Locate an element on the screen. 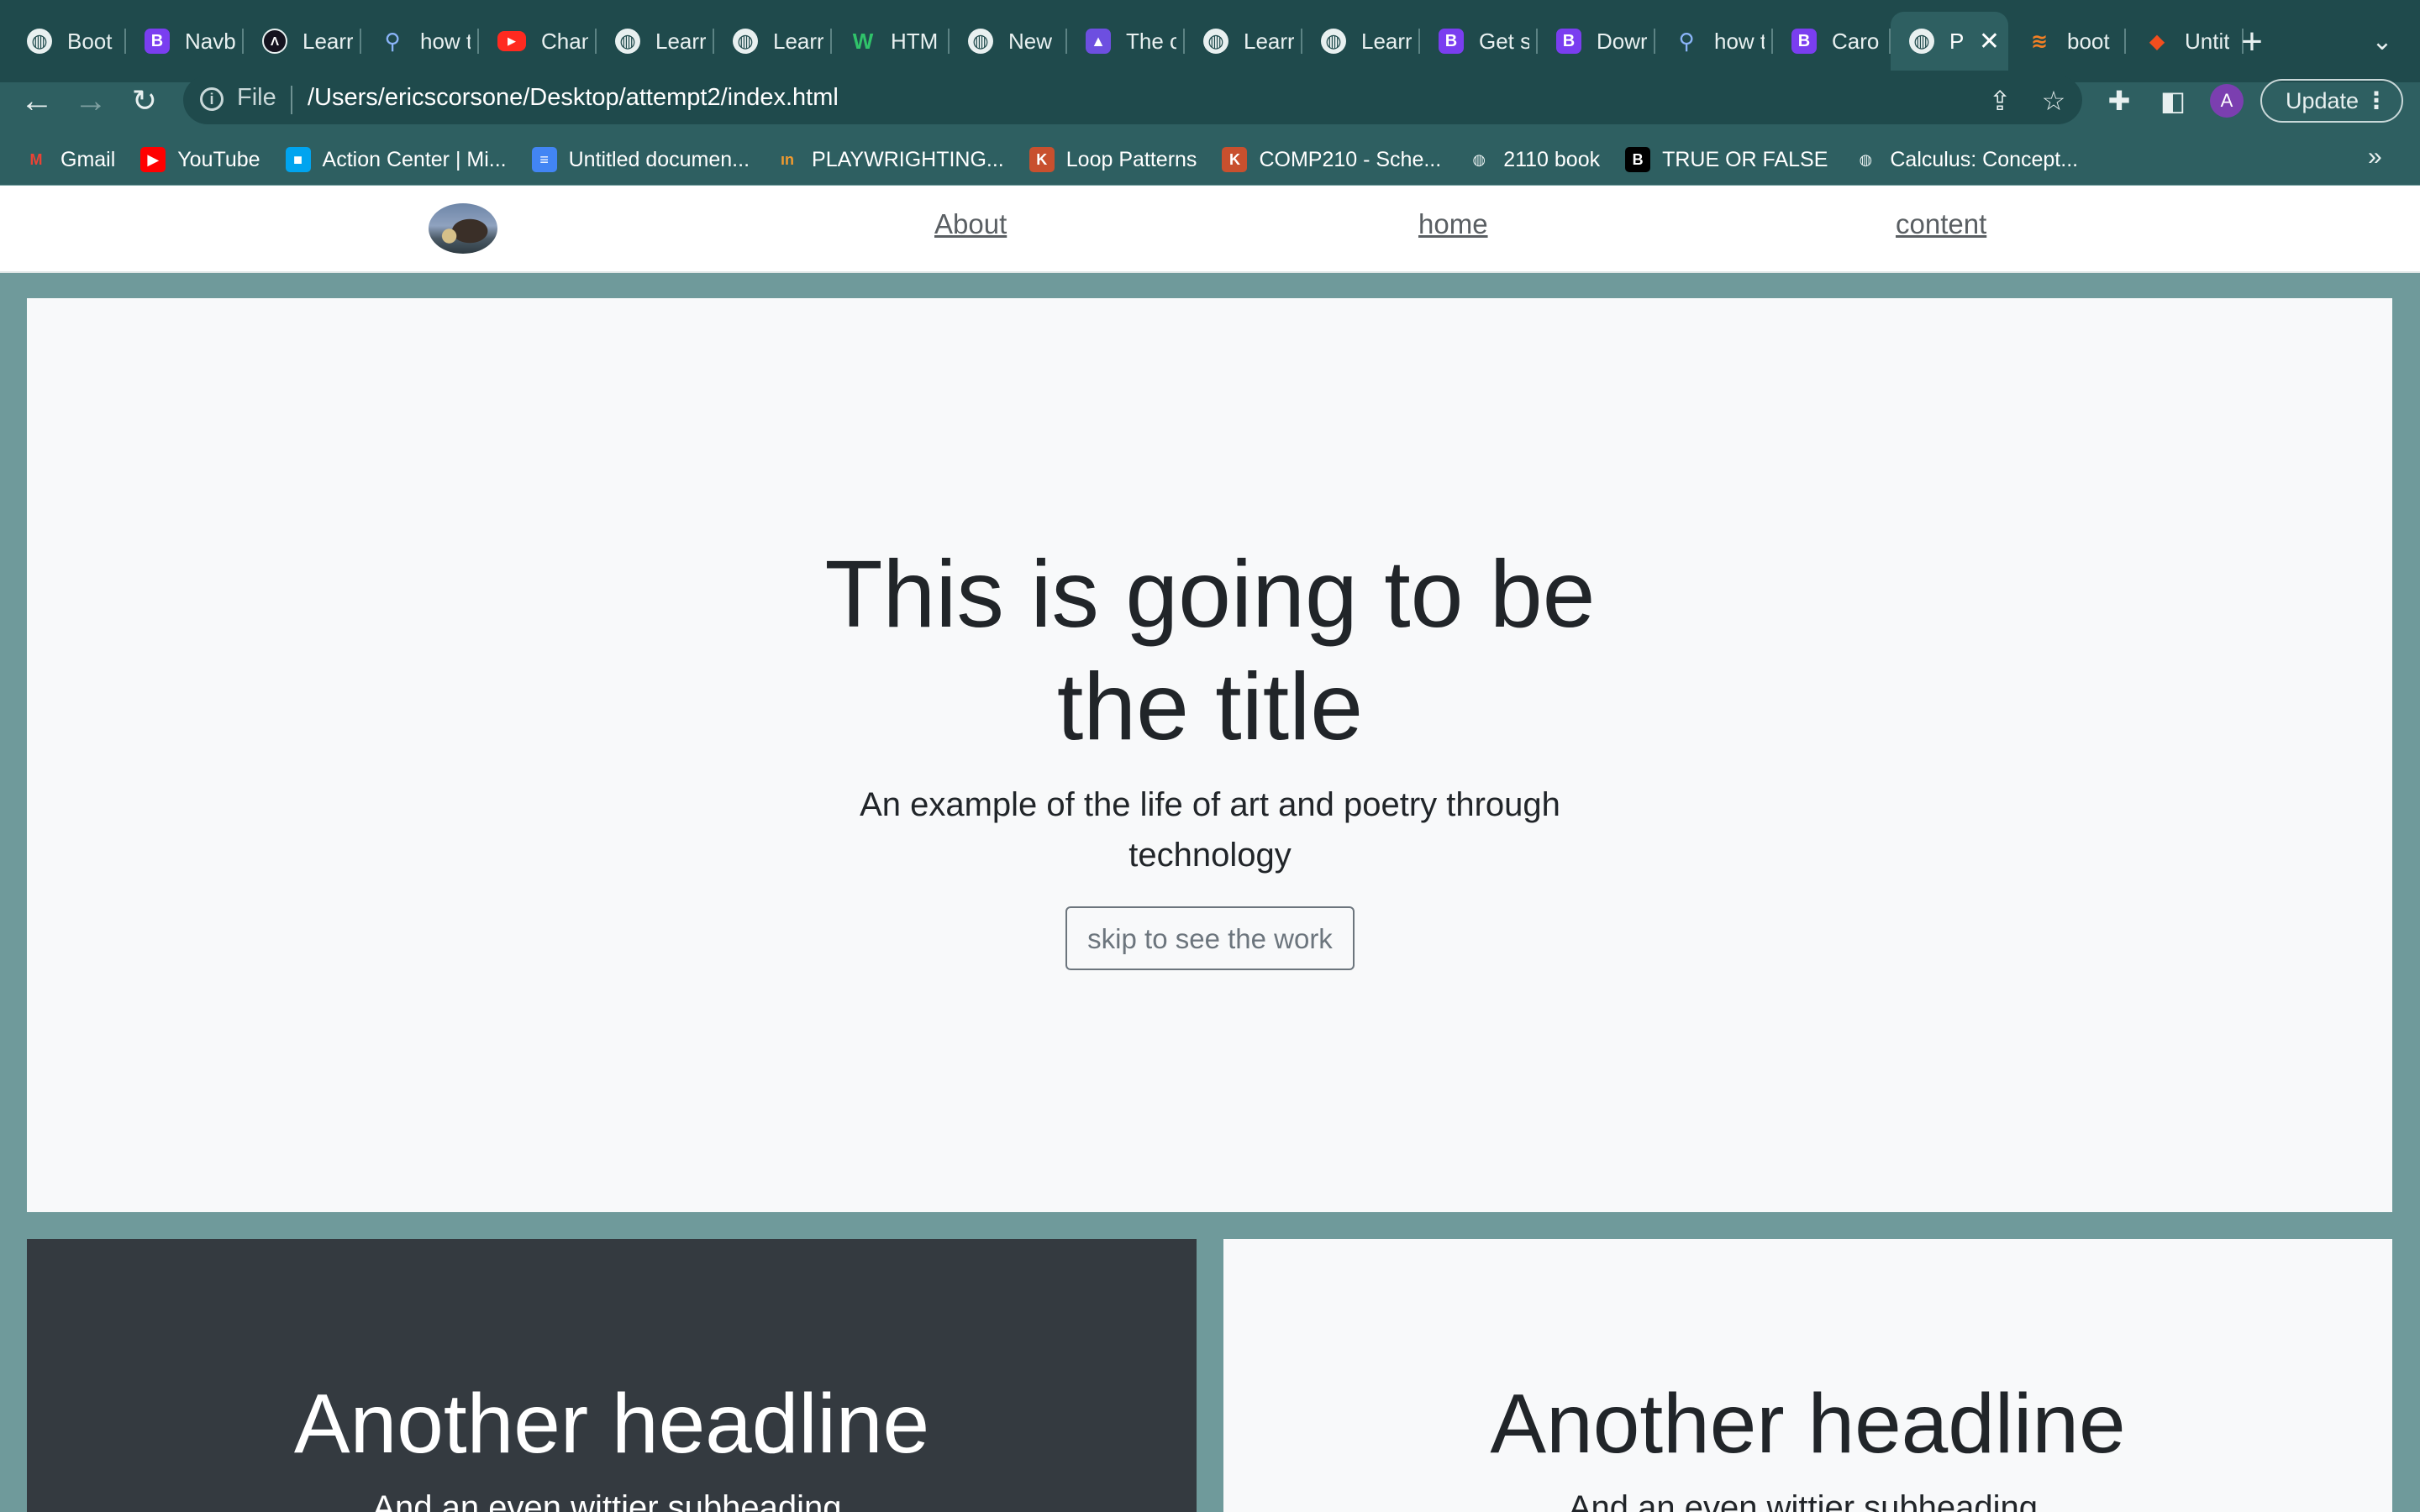 This screenshot has width=2420, height=1512. share-icon: ⇪ is located at coordinates (2000, 101).